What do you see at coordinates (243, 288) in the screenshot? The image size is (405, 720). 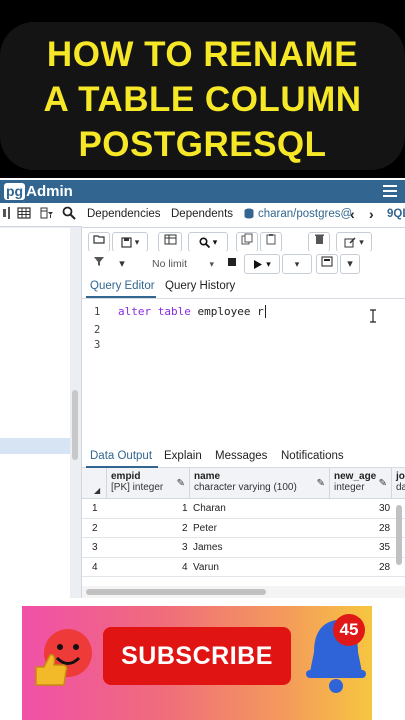 I see `editor-tabs: Query Editor Query History` at bounding box center [243, 288].